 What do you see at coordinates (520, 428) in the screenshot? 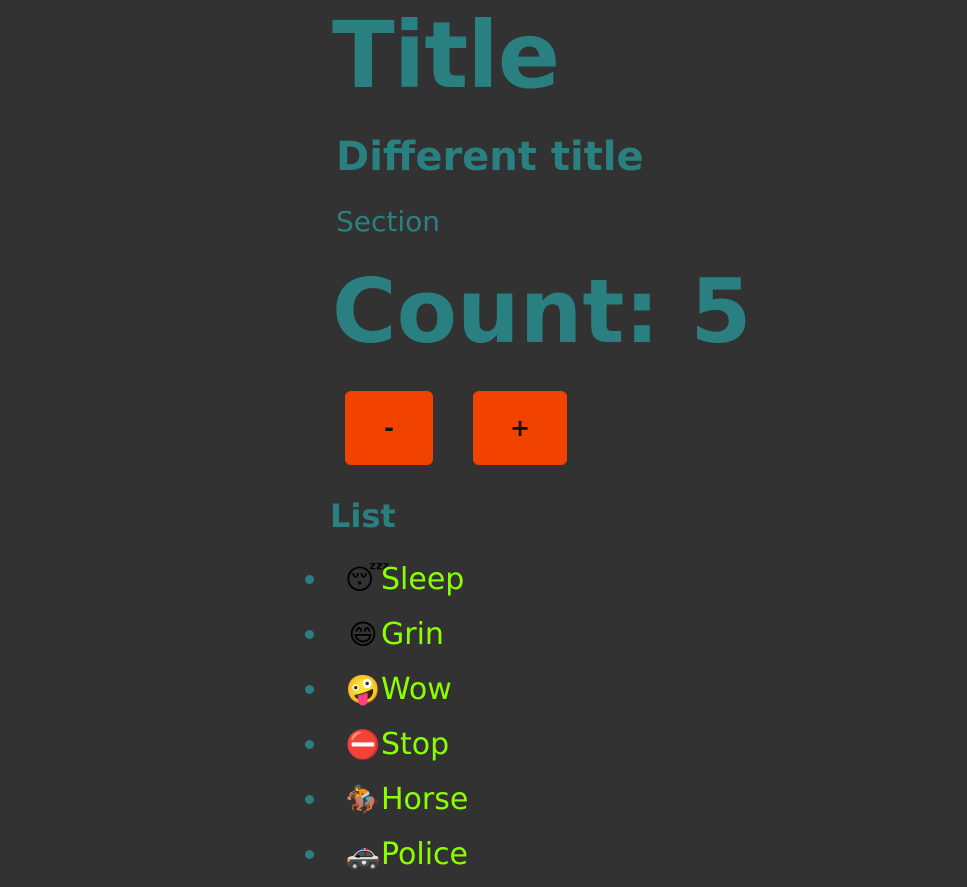
I see `increment-button: +` at bounding box center [520, 428].